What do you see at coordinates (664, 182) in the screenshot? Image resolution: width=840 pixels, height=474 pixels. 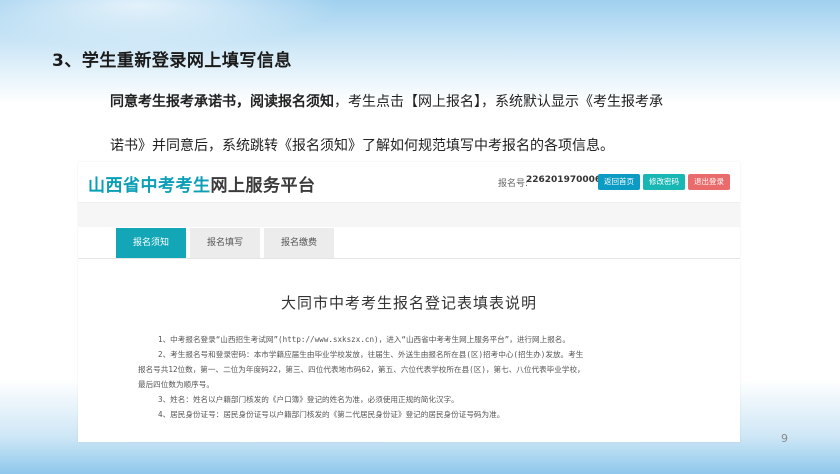 I see `change-password-button: 修改密码` at bounding box center [664, 182].